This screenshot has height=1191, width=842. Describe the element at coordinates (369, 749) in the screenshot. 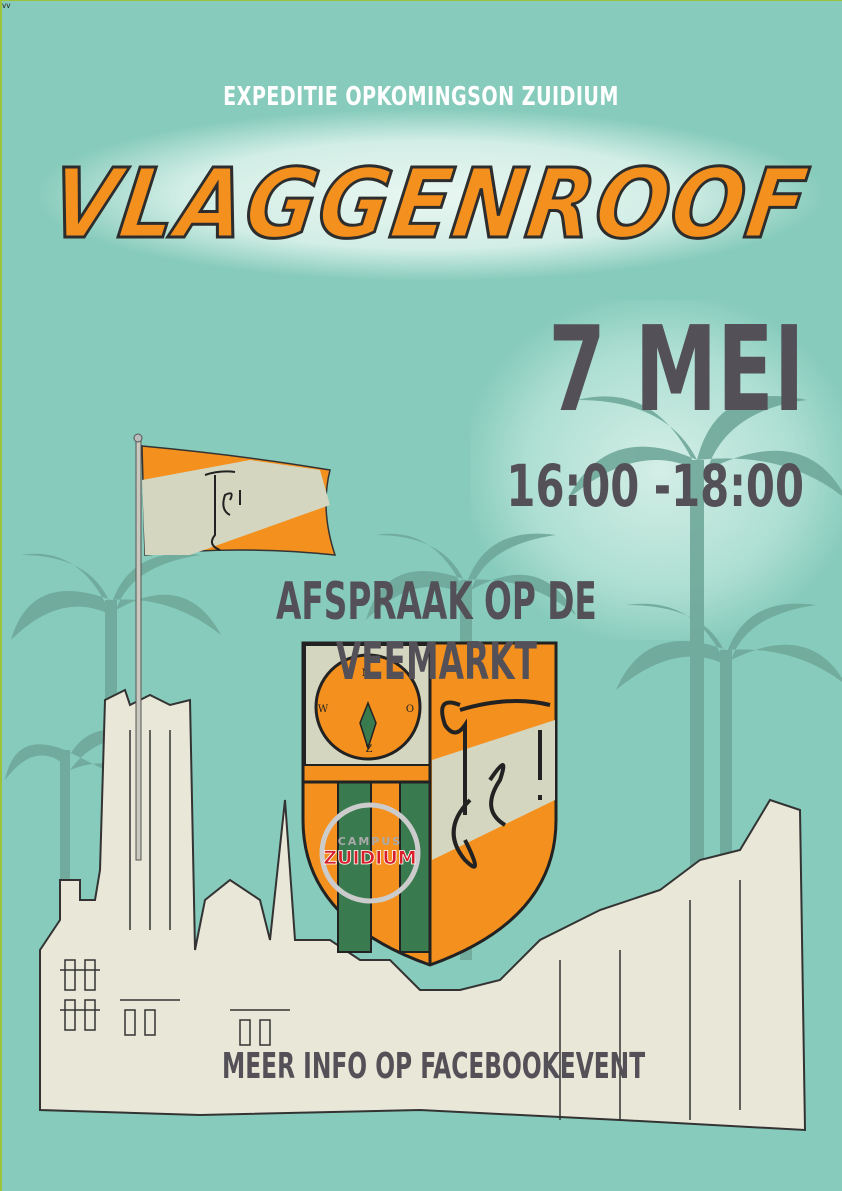

I see `compass-south: Z` at that location.